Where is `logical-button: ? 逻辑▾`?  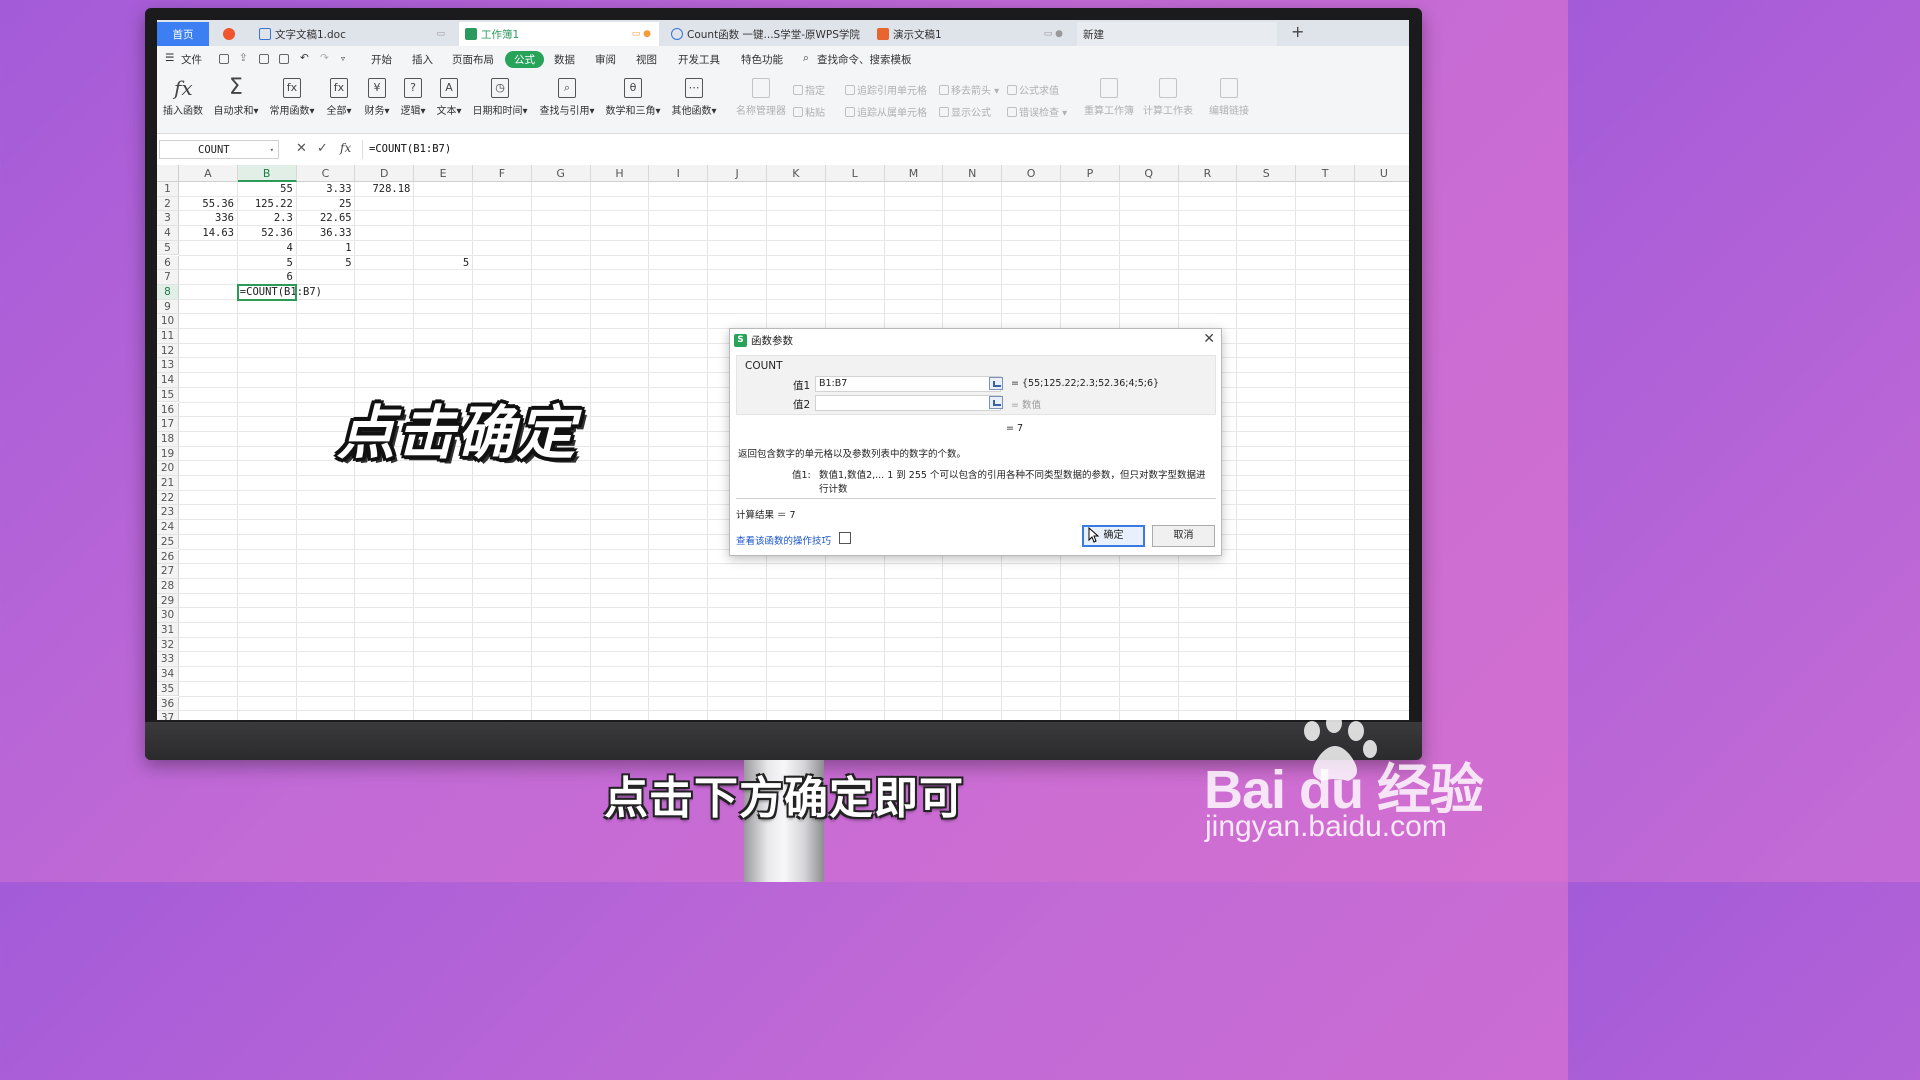
logical-button: ? 逻辑▾ is located at coordinates (413, 97).